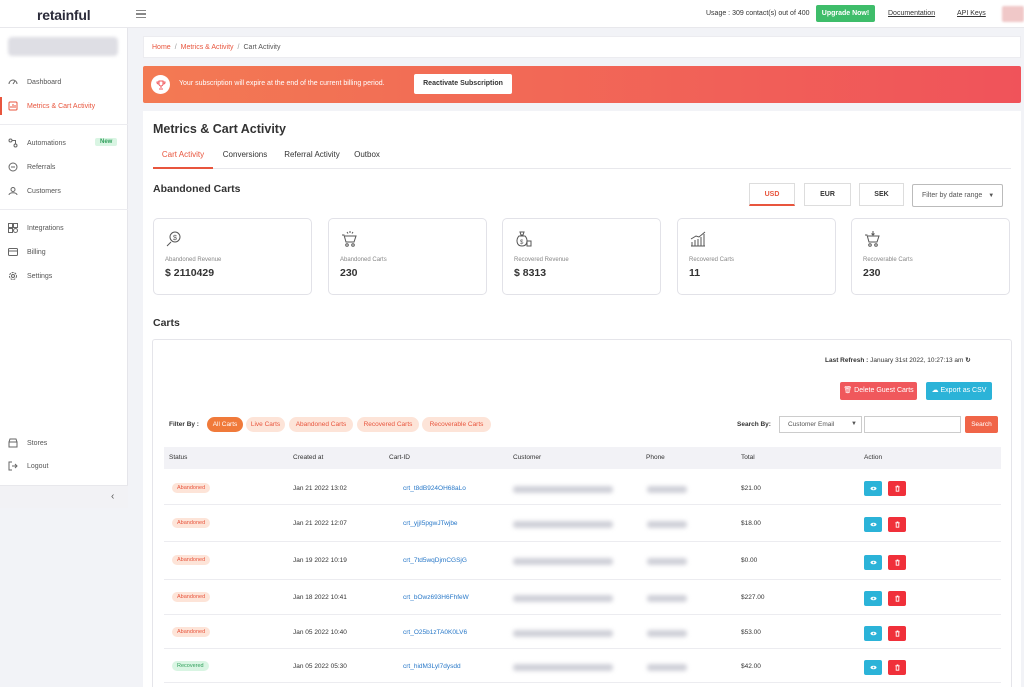  I want to click on column-header: Customer, so click(527, 457).